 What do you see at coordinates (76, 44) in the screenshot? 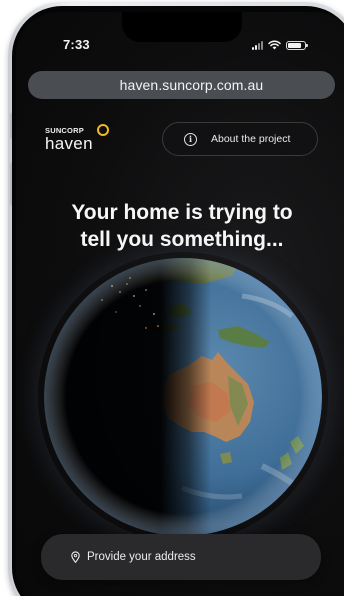
I see `status-time: 7:33` at bounding box center [76, 44].